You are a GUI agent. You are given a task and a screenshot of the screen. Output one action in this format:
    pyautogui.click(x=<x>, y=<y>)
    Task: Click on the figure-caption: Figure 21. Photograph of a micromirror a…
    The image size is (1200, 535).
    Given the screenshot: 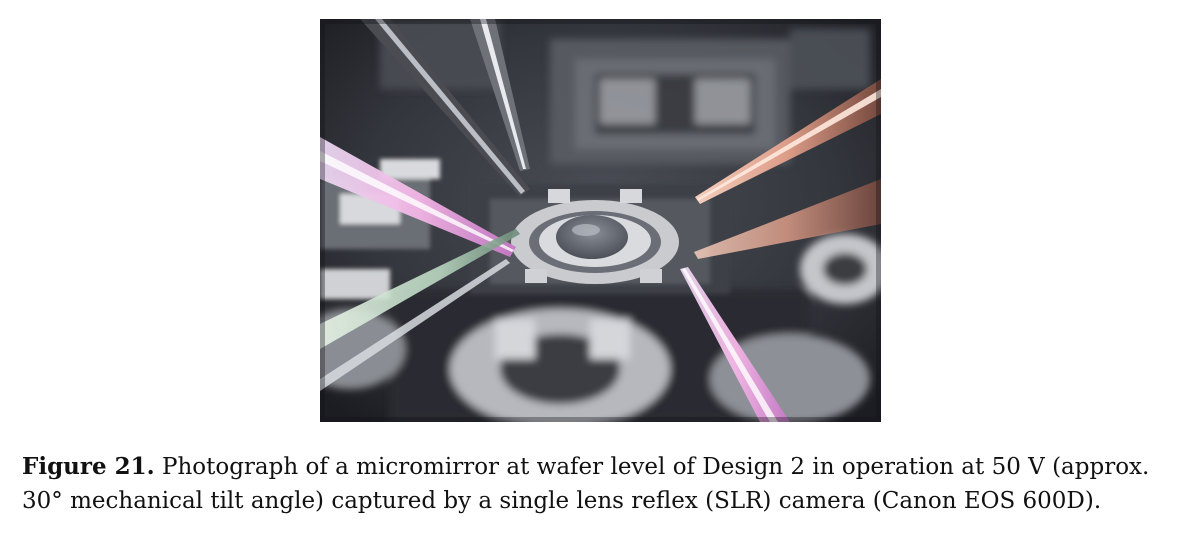 What is the action you would take?
    pyautogui.click(x=602, y=484)
    